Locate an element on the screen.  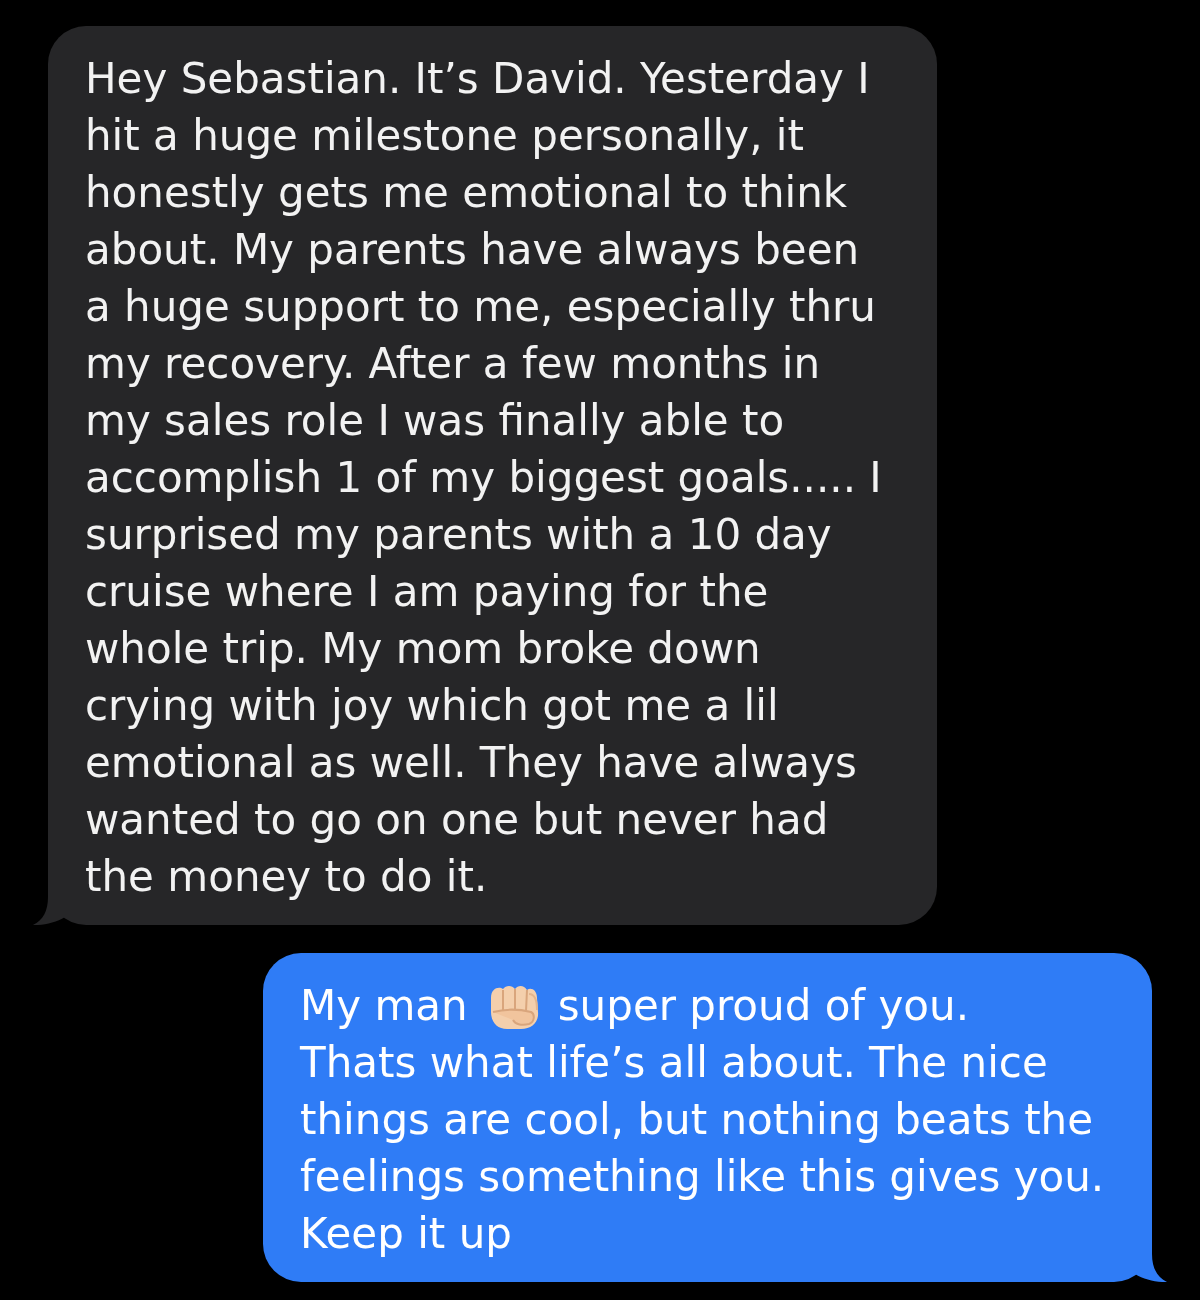
message-text: My man is located at coordinates (384, 1006).